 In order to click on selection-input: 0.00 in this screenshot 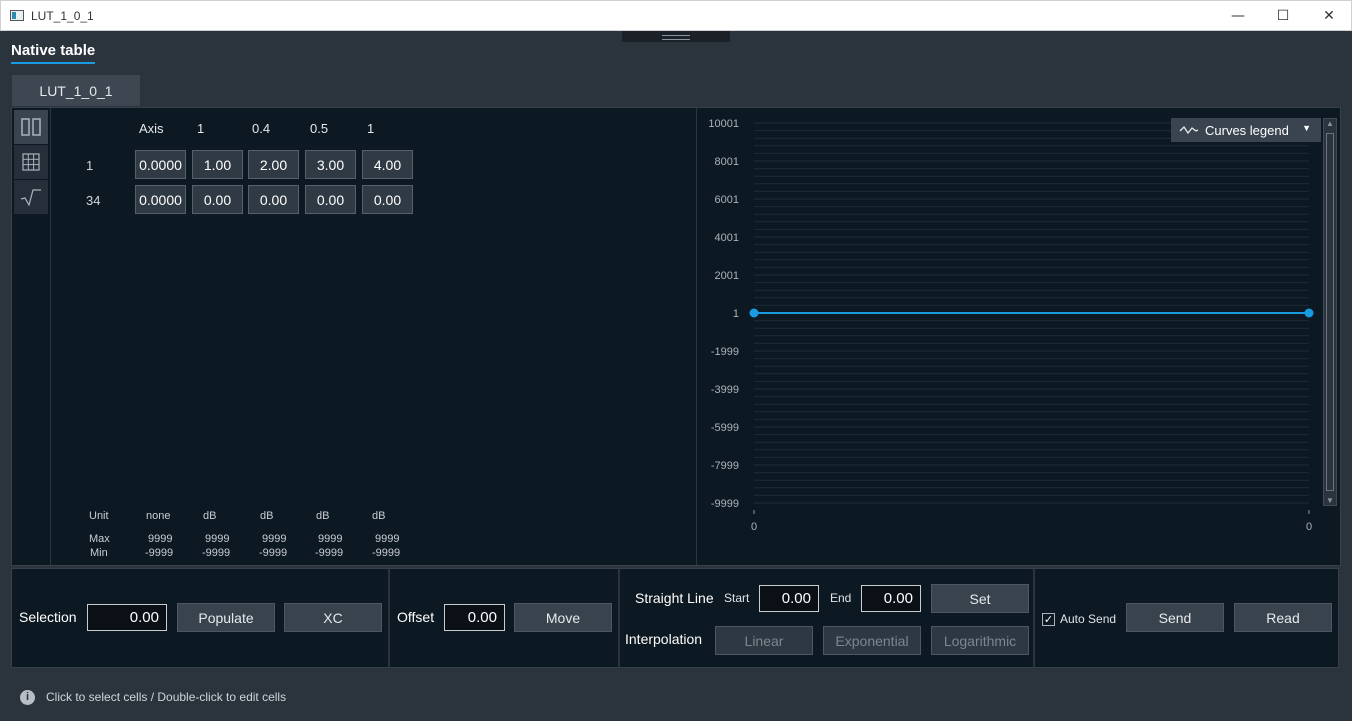, I will do `click(127, 617)`.